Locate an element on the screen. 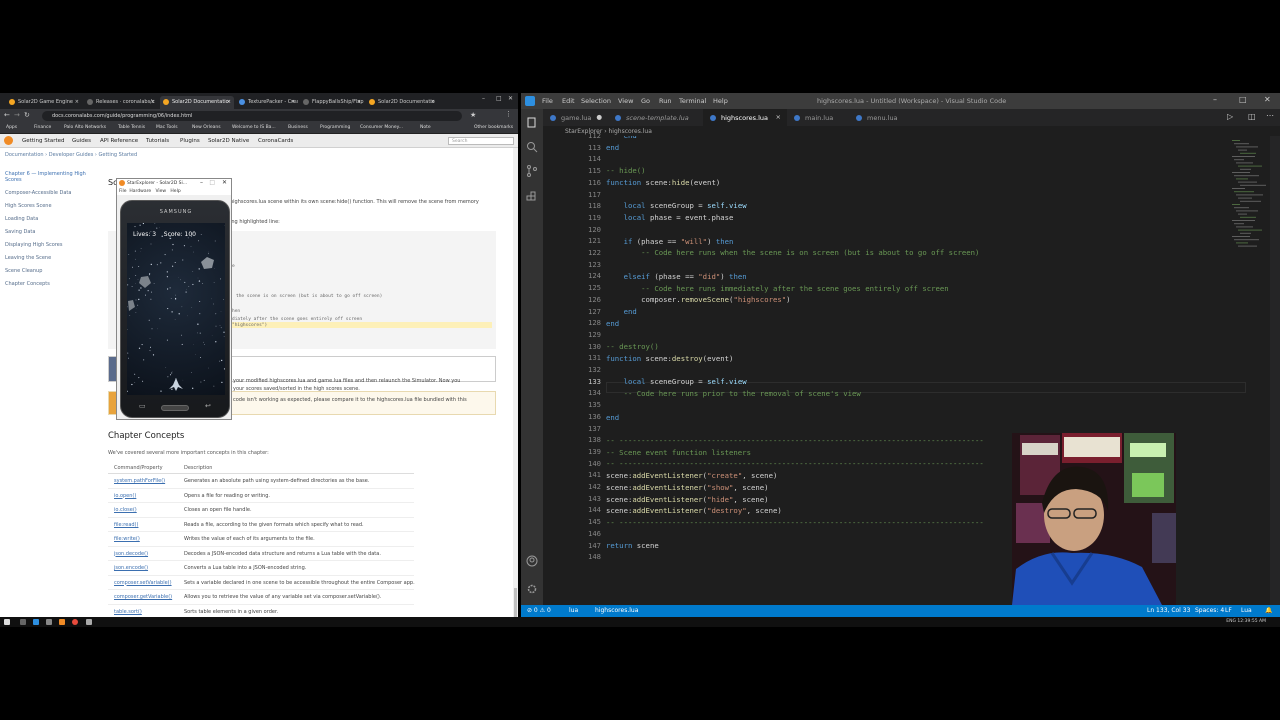 This screenshot has height=720, width=1280. site-nav-api-reference: API Reference is located at coordinates (119, 141).